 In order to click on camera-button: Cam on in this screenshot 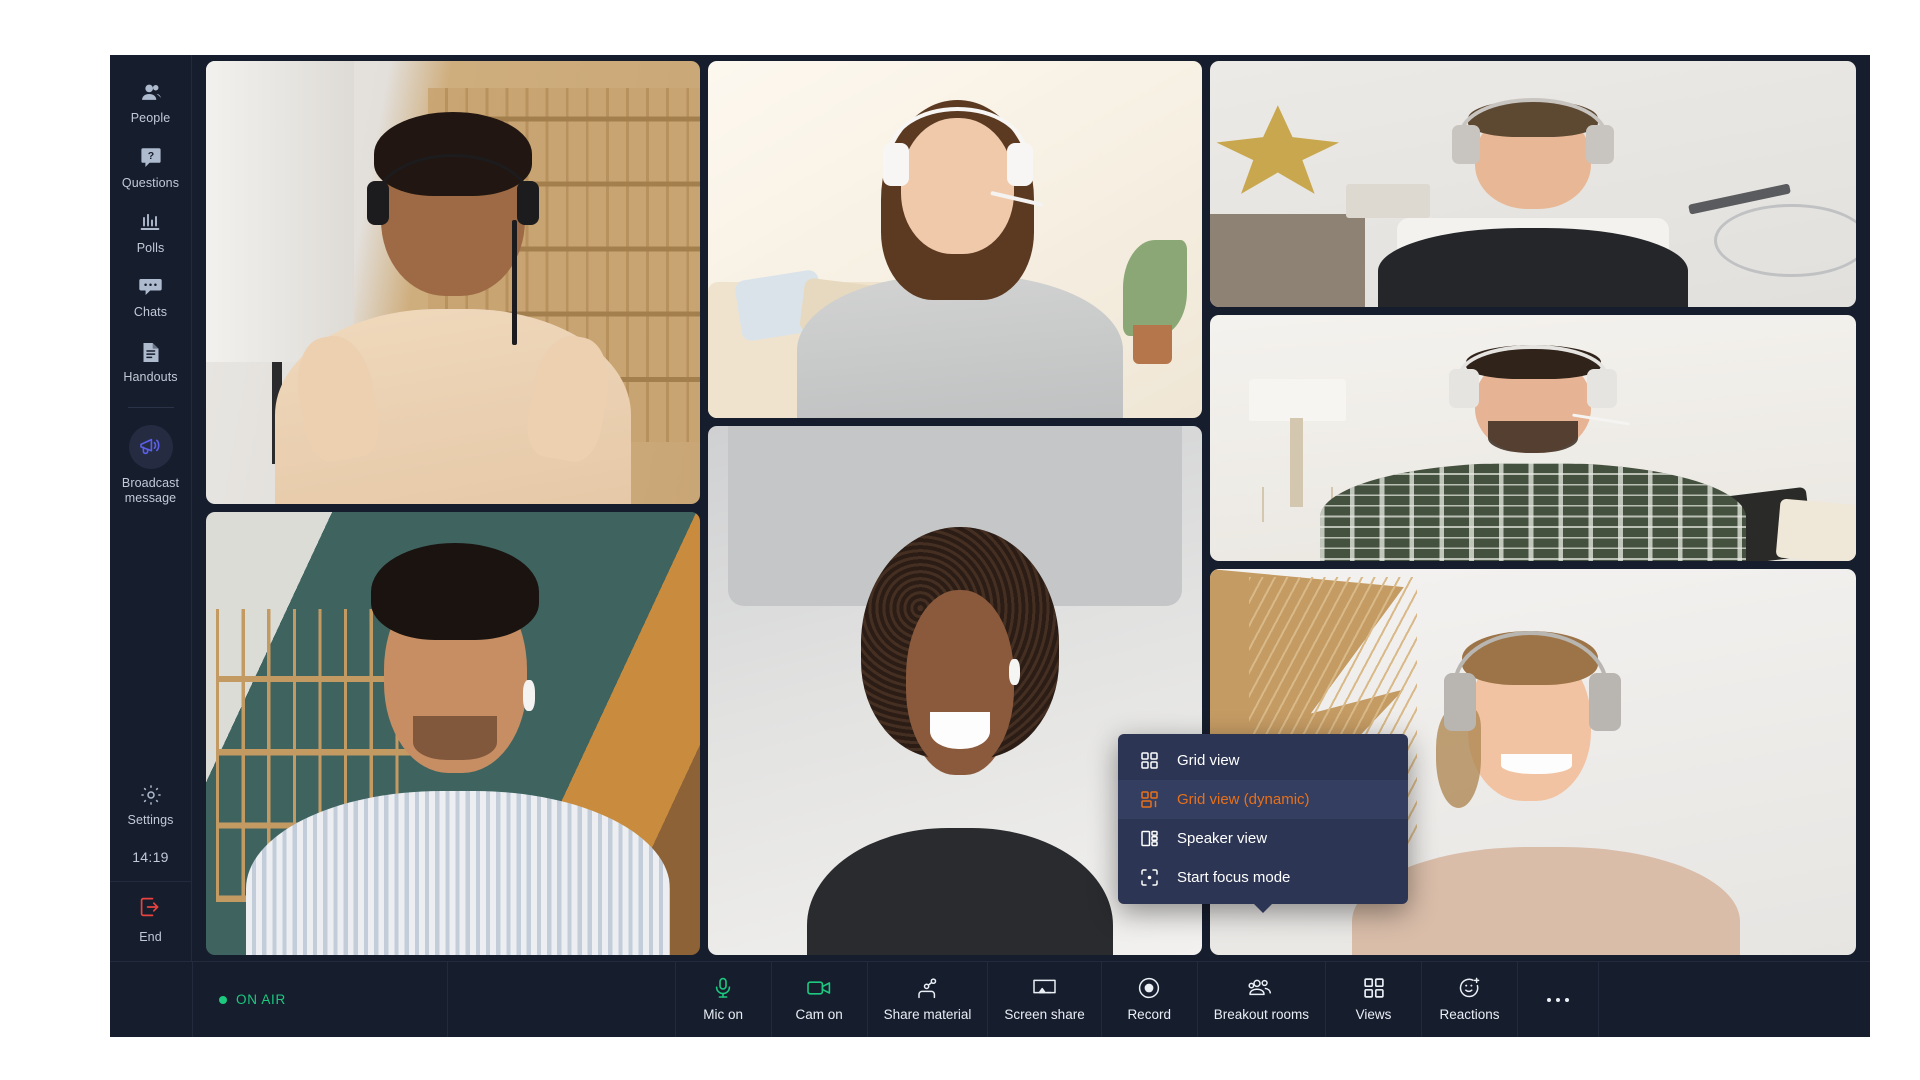, I will do `click(820, 999)`.